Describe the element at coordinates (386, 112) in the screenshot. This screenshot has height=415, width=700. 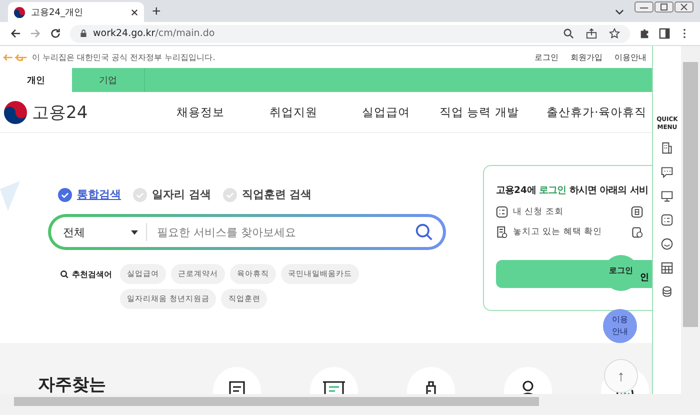
I see `nav-item: 실업급여` at that location.